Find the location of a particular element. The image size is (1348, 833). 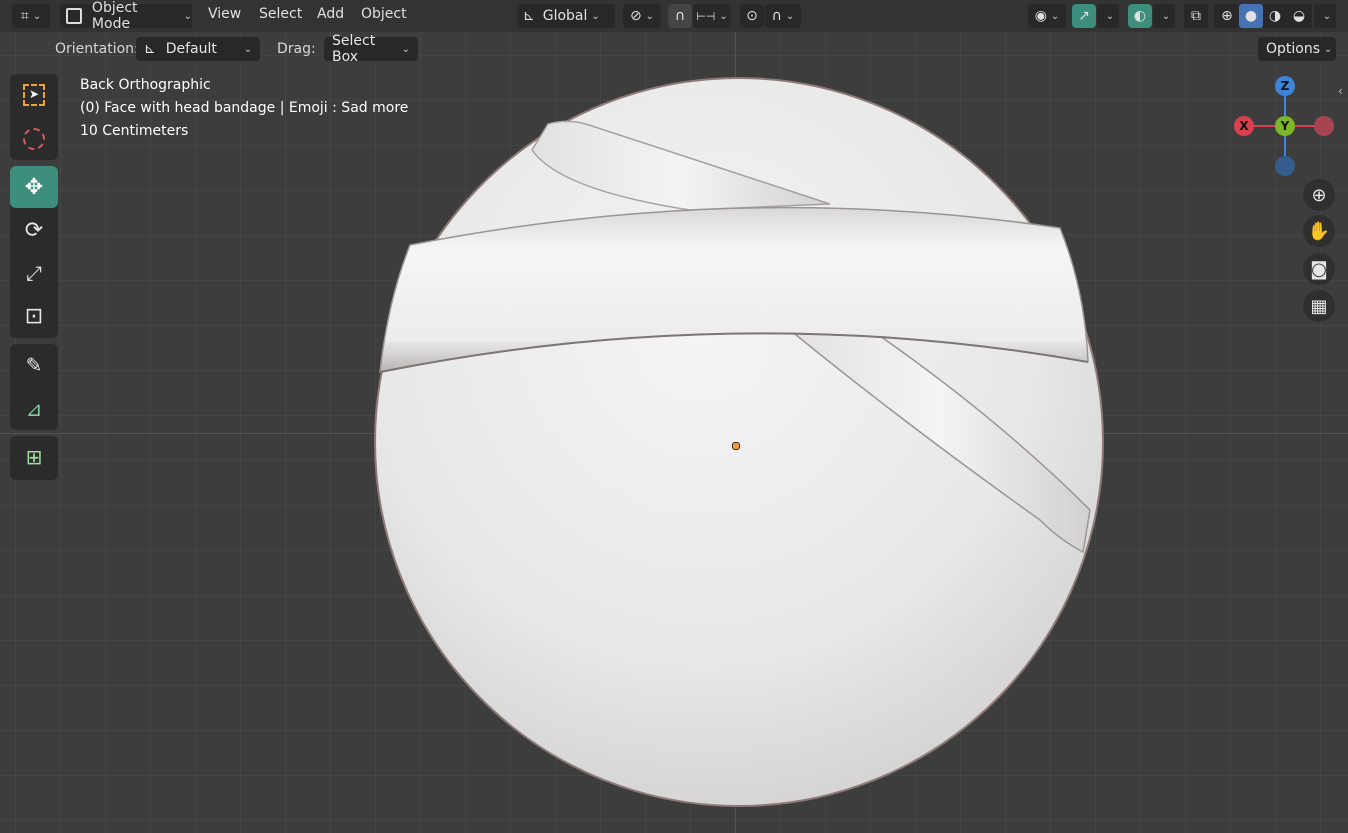

overlays-dropdown: ⌄ is located at coordinates (1164, 16).